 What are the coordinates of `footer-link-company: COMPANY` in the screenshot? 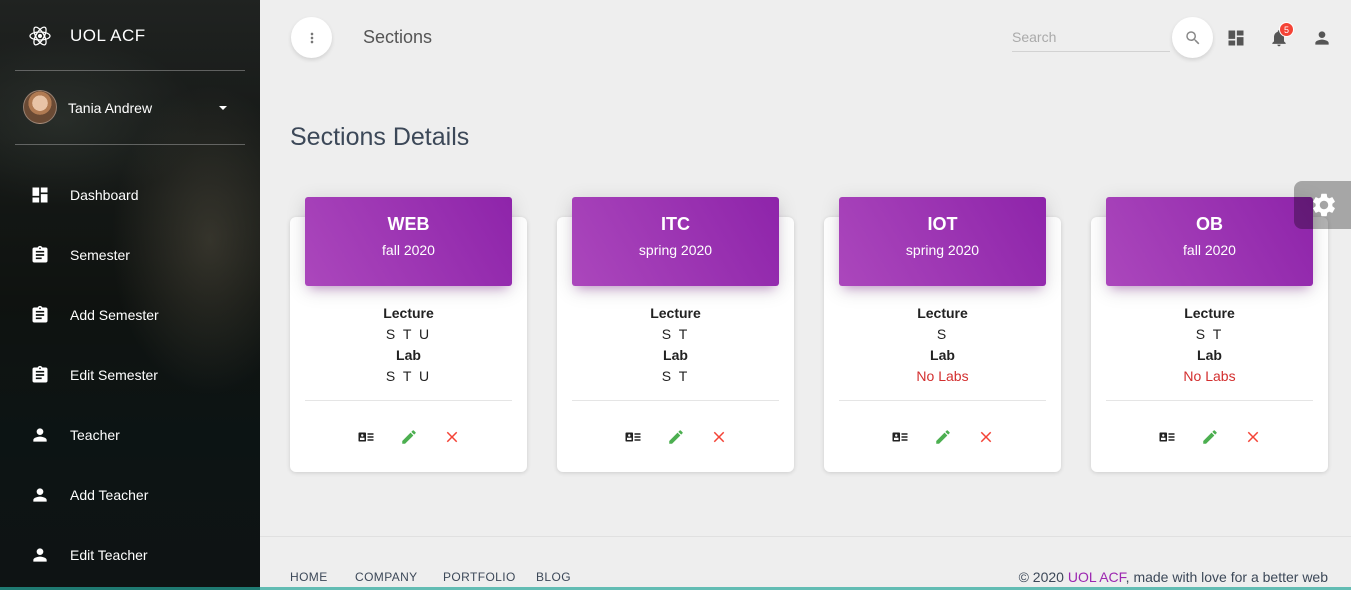 It's located at (386, 577).